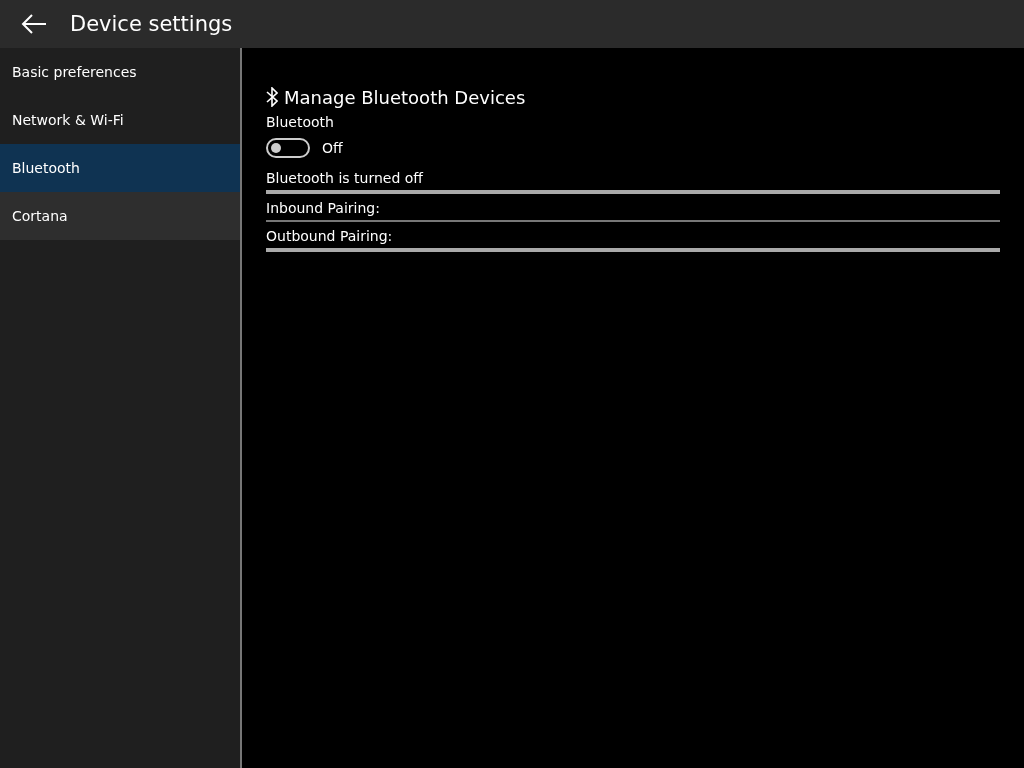 This screenshot has height=768, width=1024. Describe the element at coordinates (323, 208) in the screenshot. I see `field-label: Inbound Pairing:` at that location.